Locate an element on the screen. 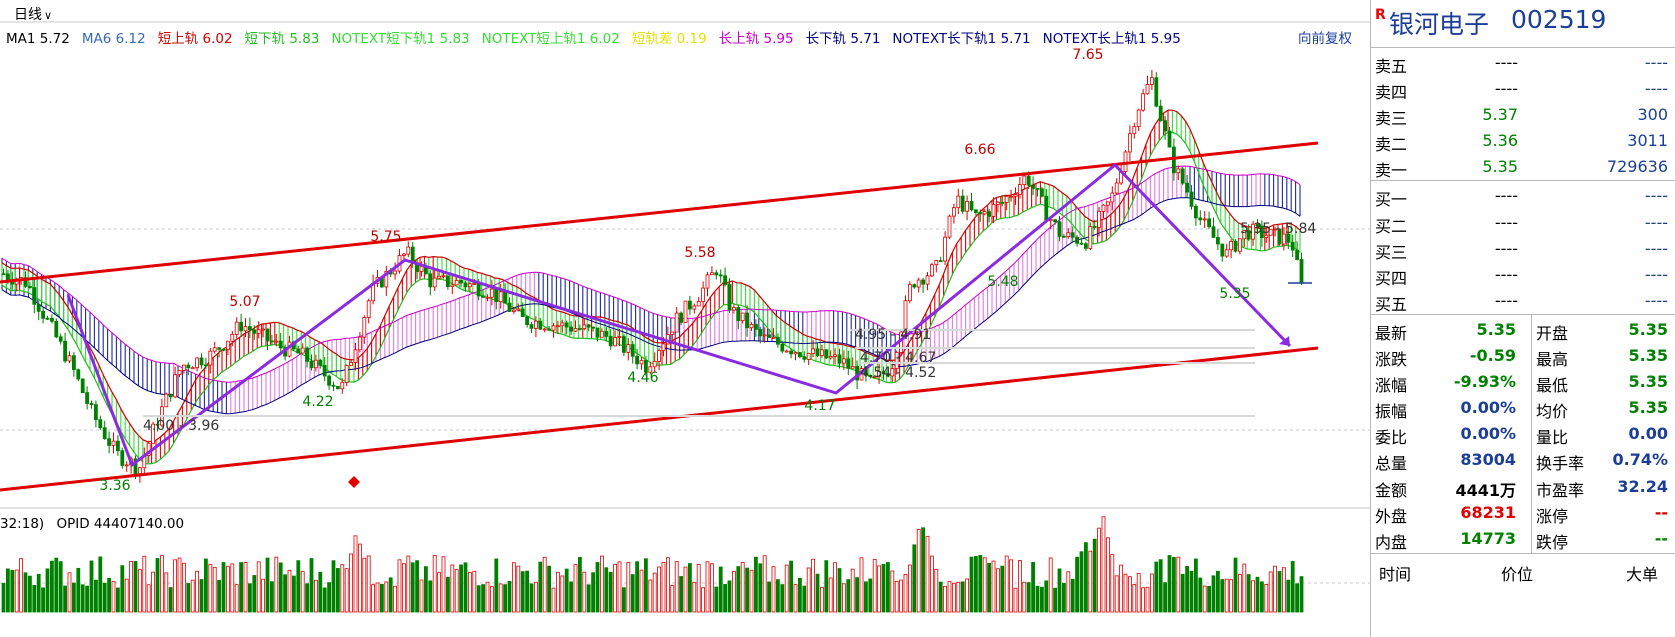 This screenshot has height=637, width=1675. asks-row: 卖五 ---- ---- is located at coordinates (1523, 63).